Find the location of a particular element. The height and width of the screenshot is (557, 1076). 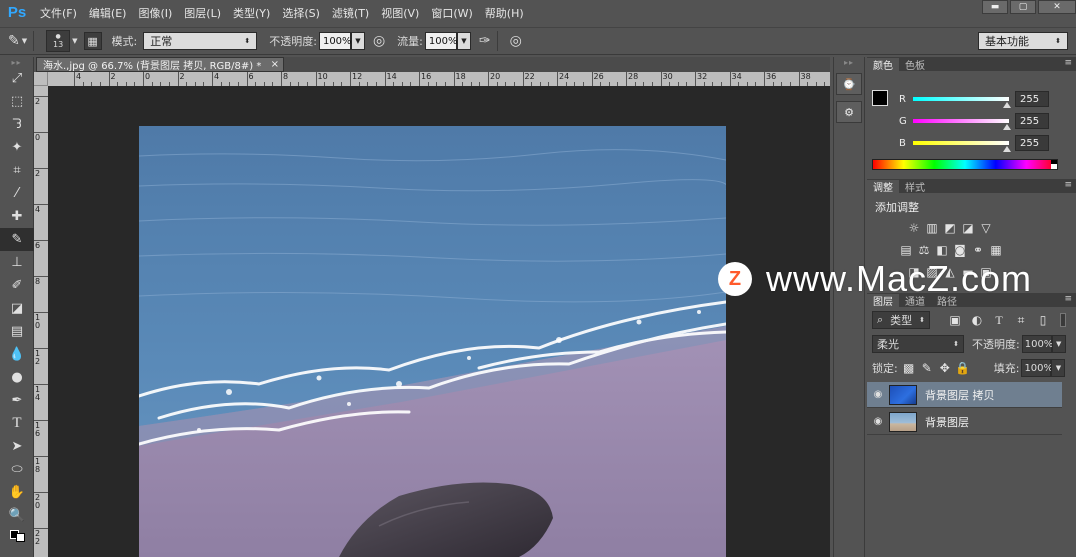

eyedropper-tool: ⁄ is located at coordinates (17, 193).